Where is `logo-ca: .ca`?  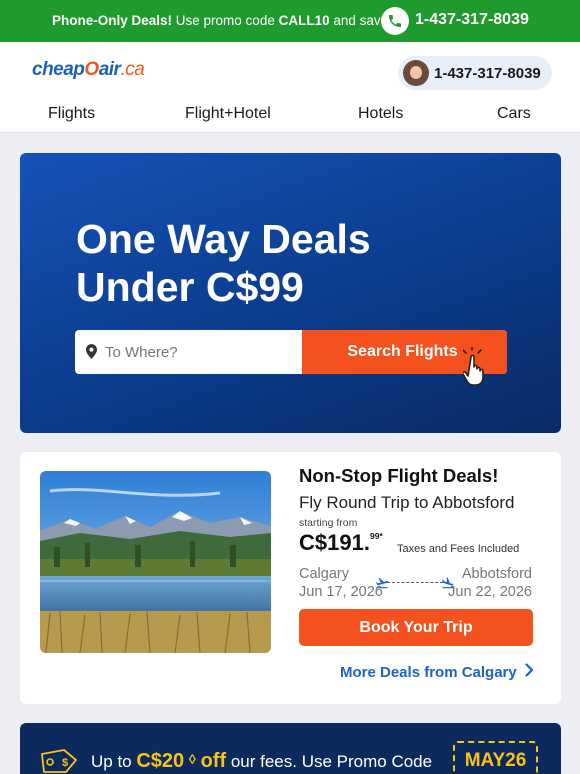 logo-ca: .ca is located at coordinates (132, 69).